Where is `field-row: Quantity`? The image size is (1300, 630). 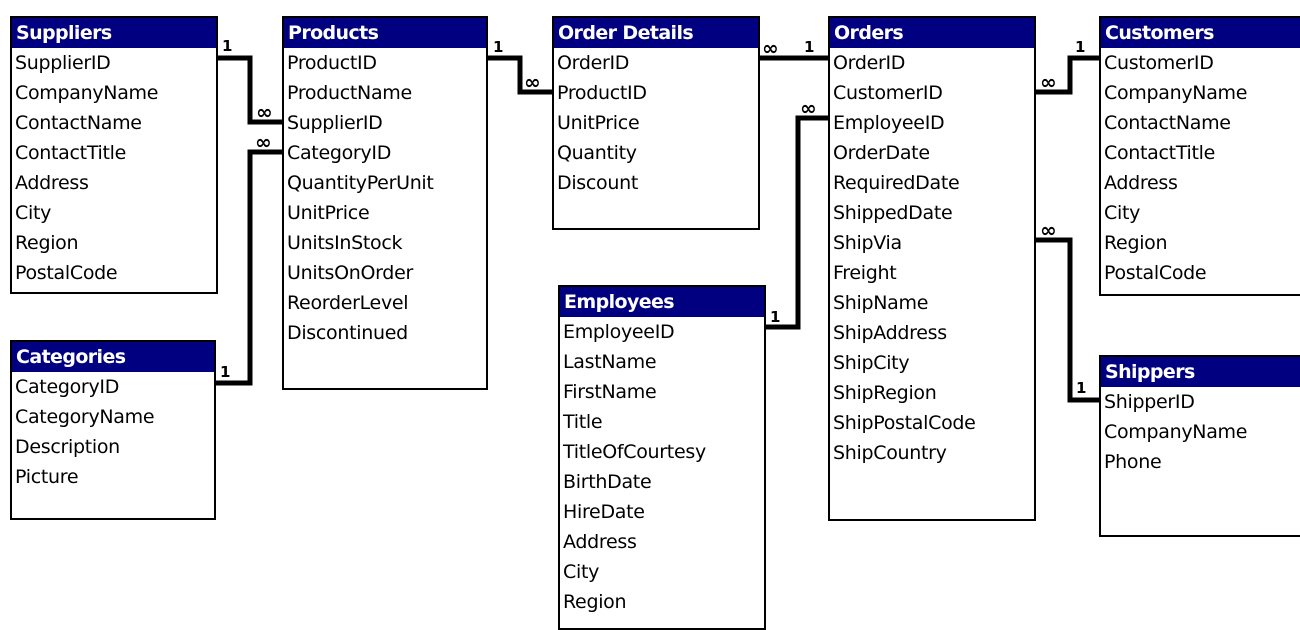
field-row: Quantity is located at coordinates (656, 153).